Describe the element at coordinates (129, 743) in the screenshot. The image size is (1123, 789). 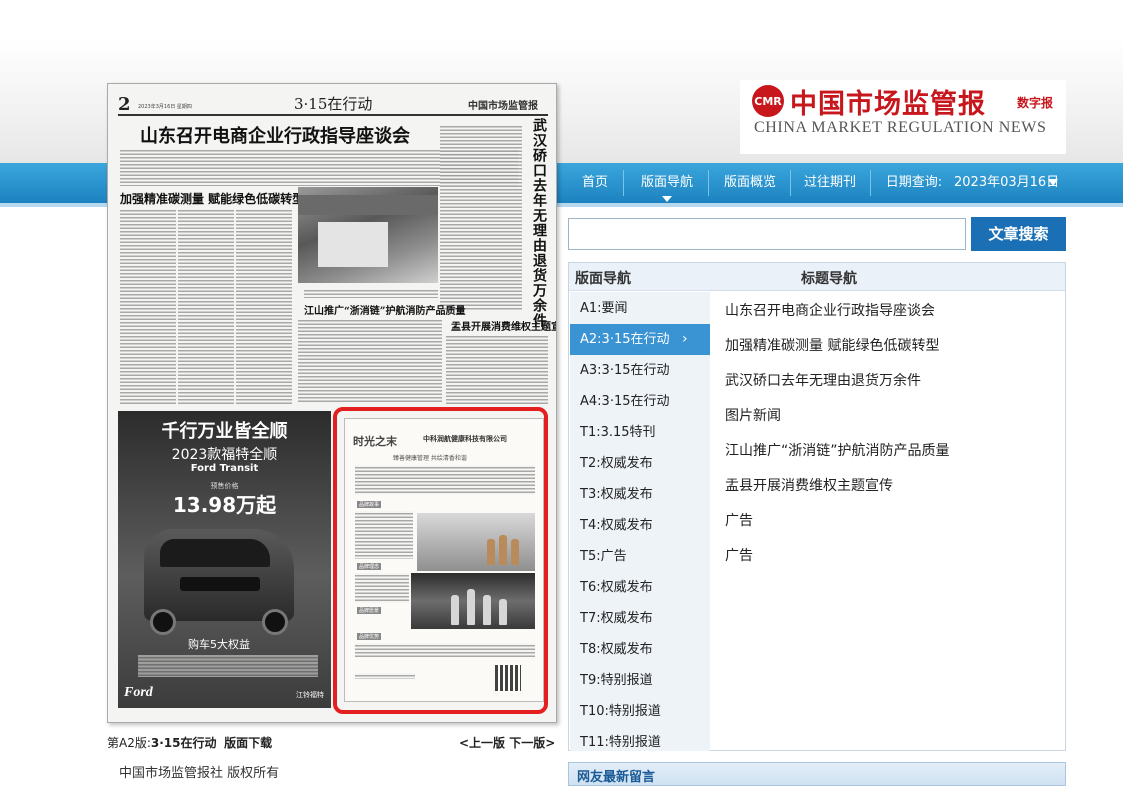
I see `page-caption-prefix: 第A2版:` at that location.